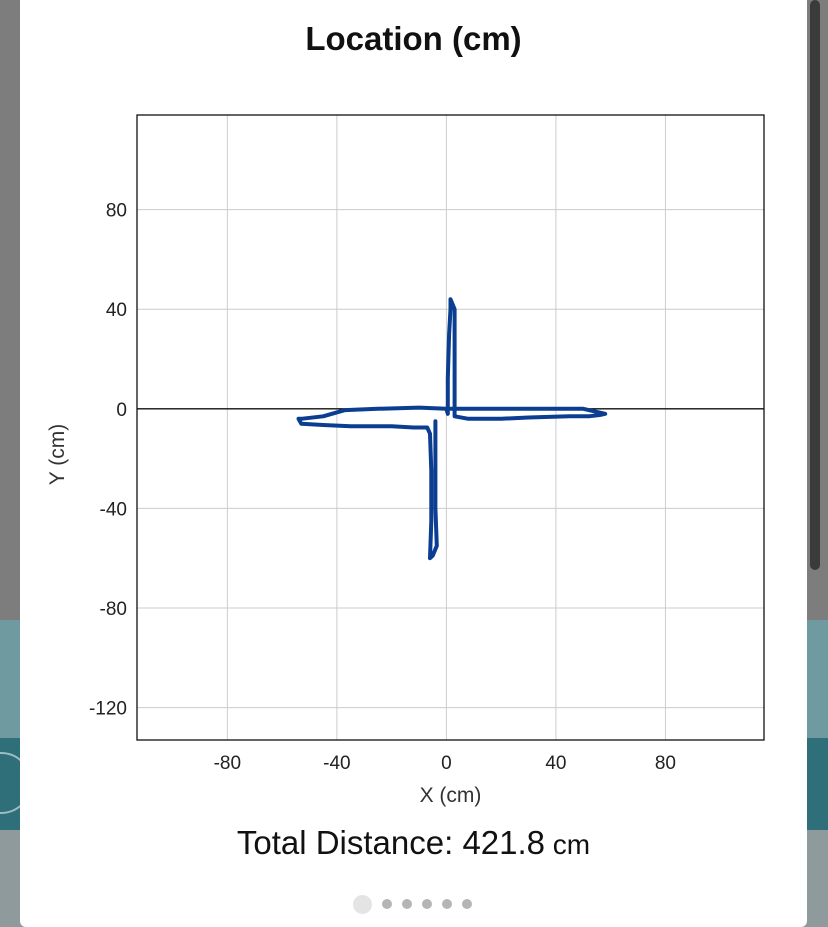 Image resolution: width=828 pixels, height=927 pixels. I want to click on y-tick-label: -80, so click(113, 609).